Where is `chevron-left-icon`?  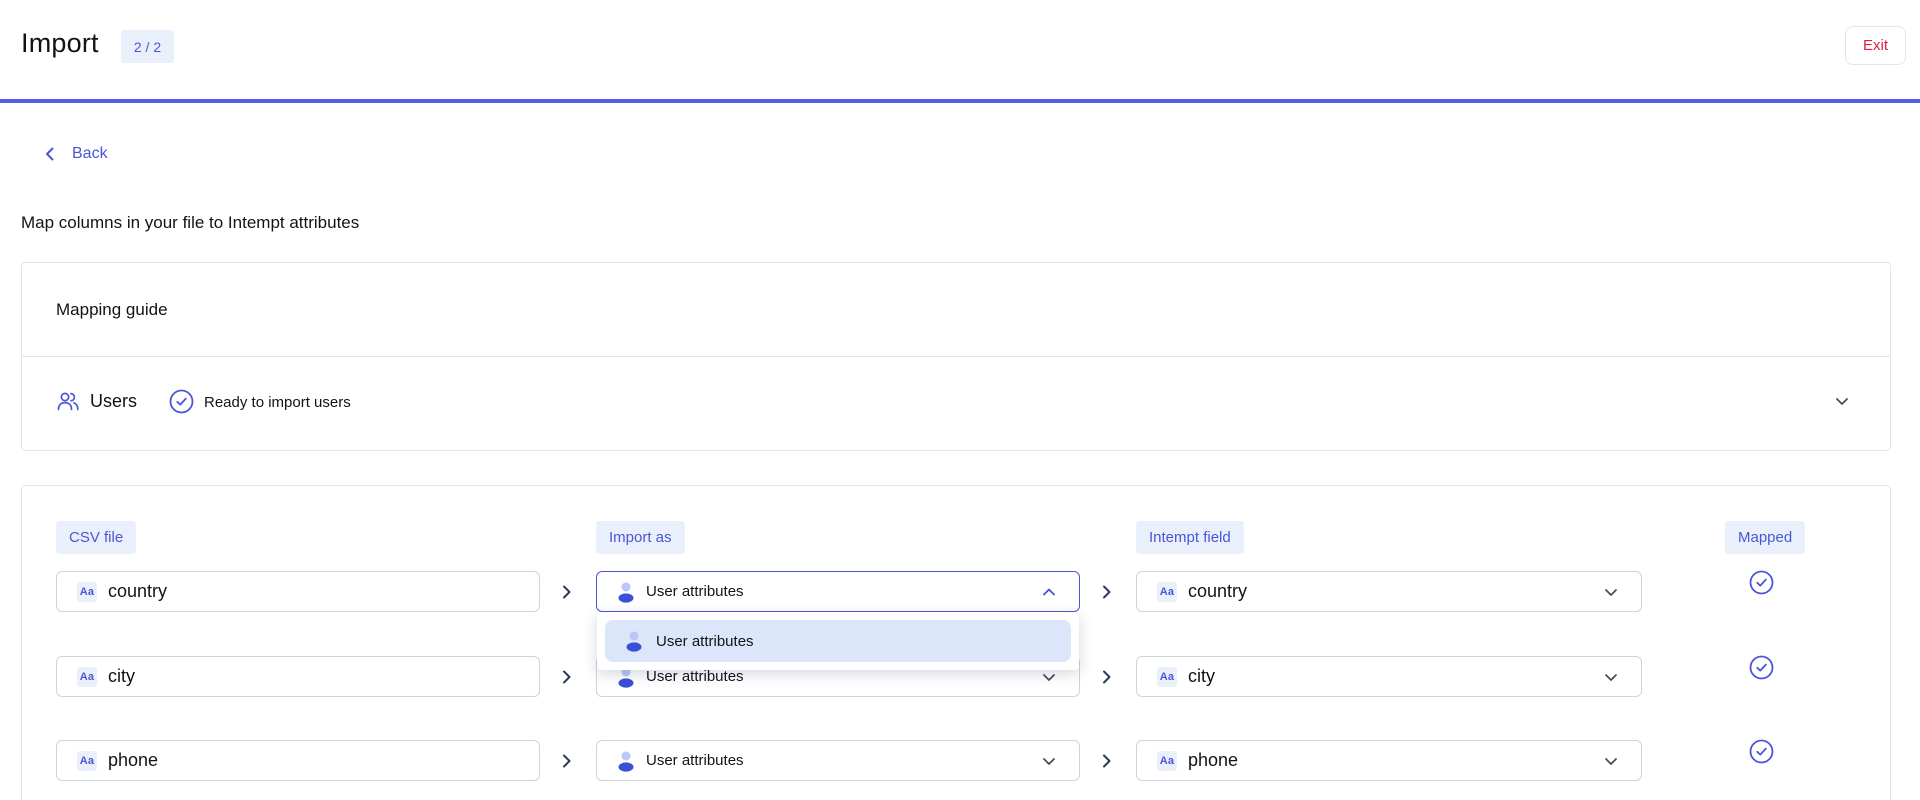
chevron-left-icon is located at coordinates (50, 154).